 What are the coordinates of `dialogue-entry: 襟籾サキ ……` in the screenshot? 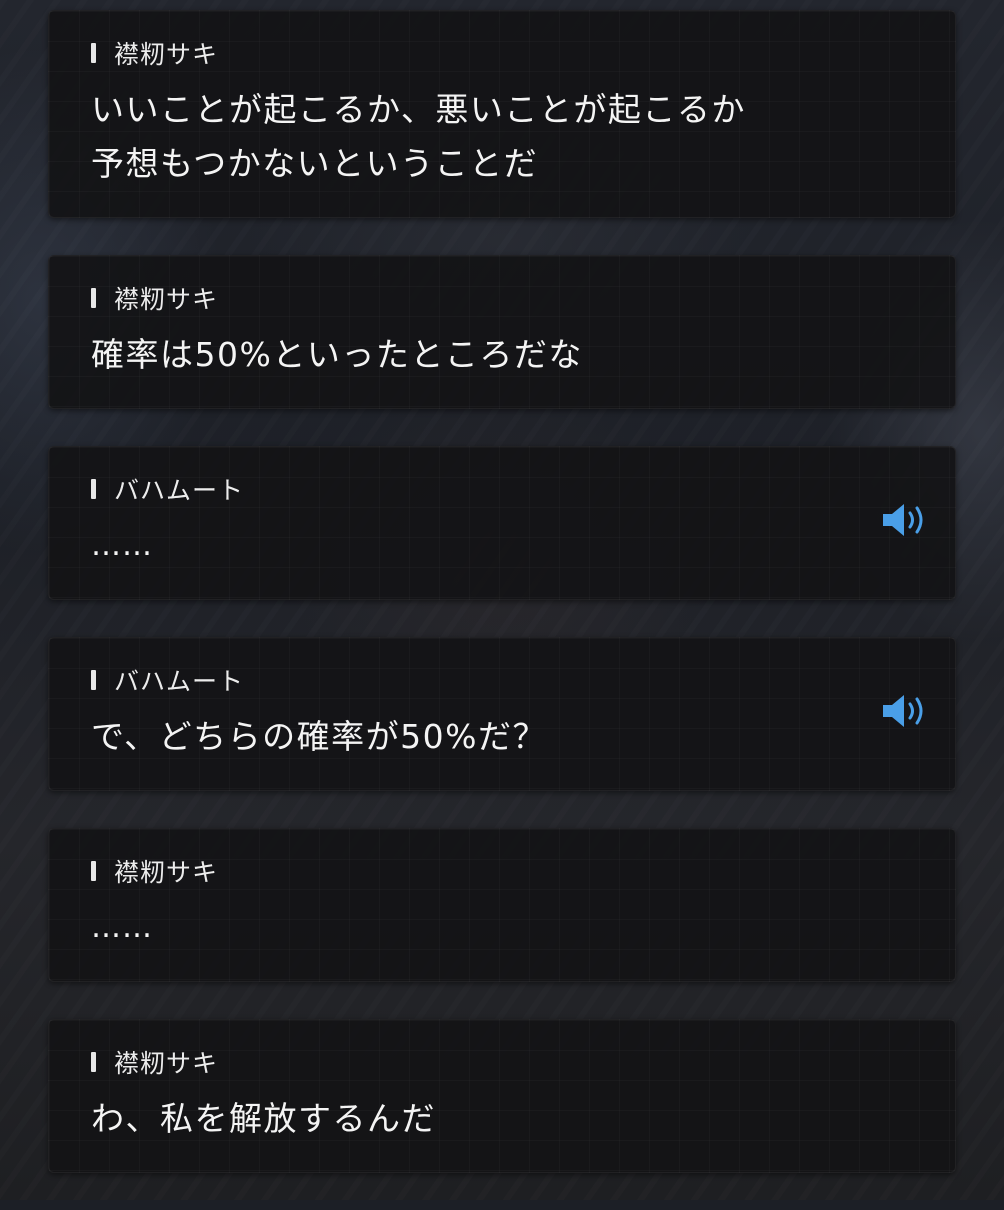 It's located at (502, 905).